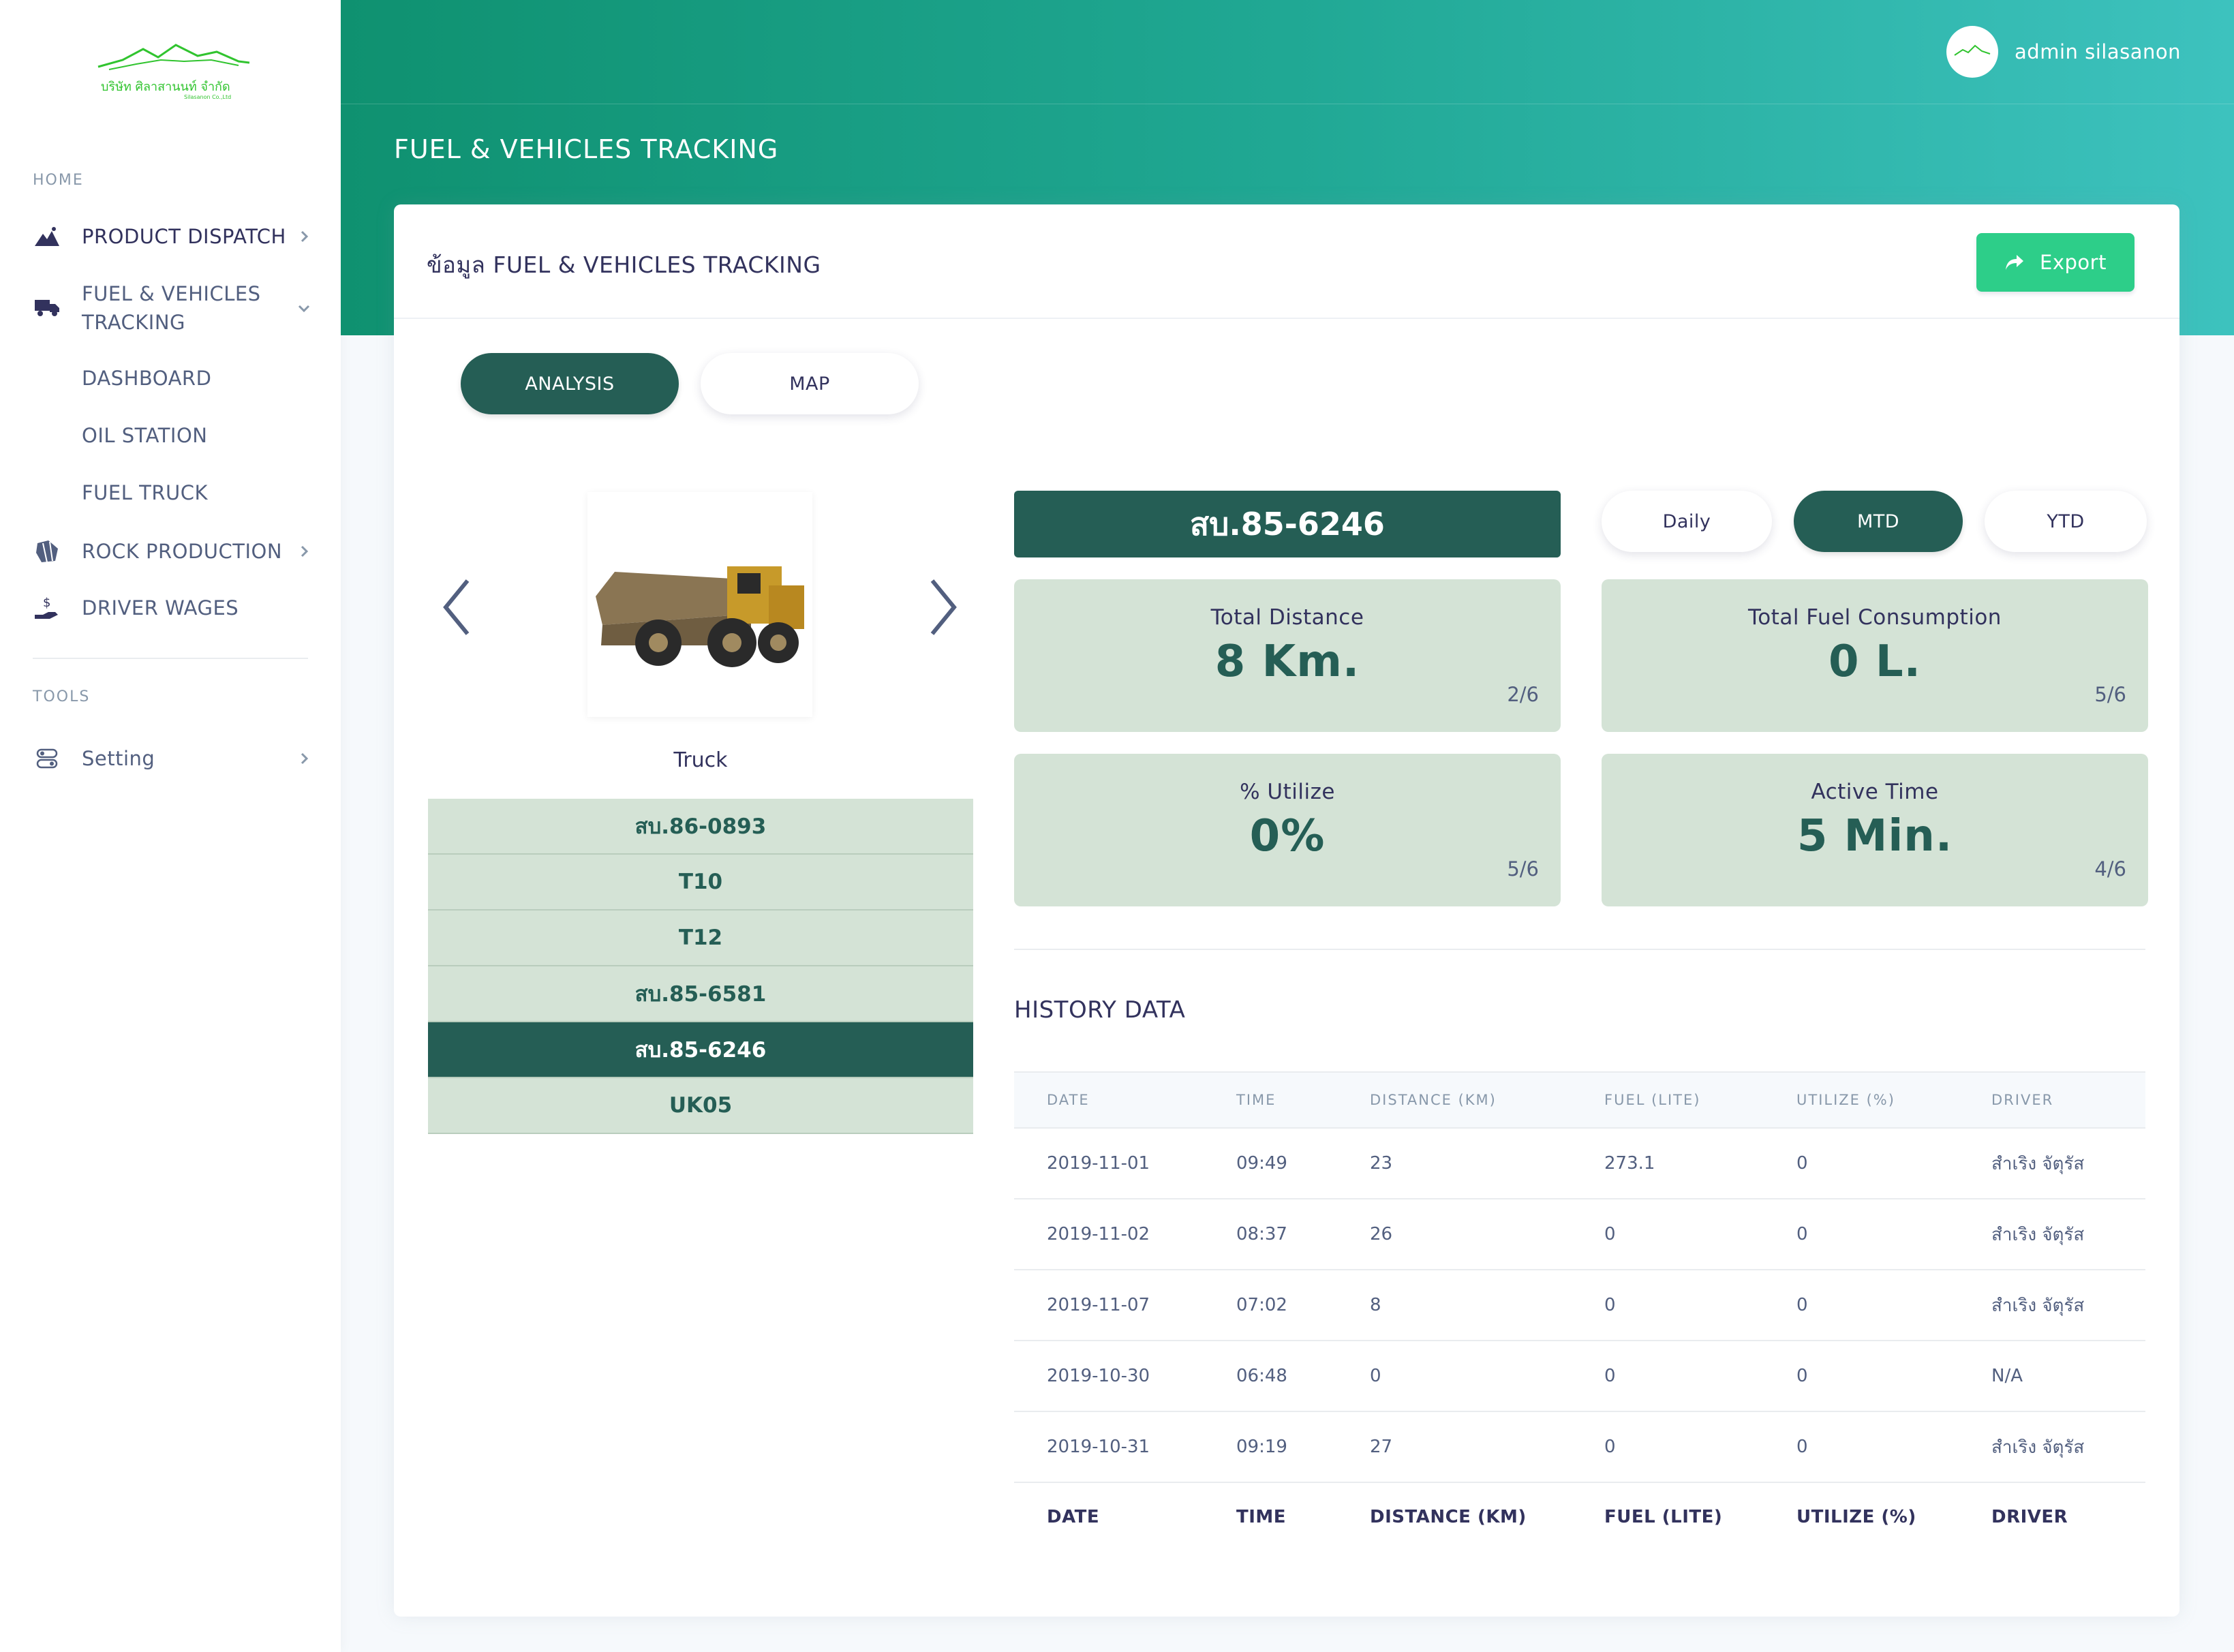 The width and height of the screenshot is (2234, 1652). Describe the element at coordinates (1856, 1516) in the screenshot. I see `footer-utilize: UTILIZE (%)` at that location.